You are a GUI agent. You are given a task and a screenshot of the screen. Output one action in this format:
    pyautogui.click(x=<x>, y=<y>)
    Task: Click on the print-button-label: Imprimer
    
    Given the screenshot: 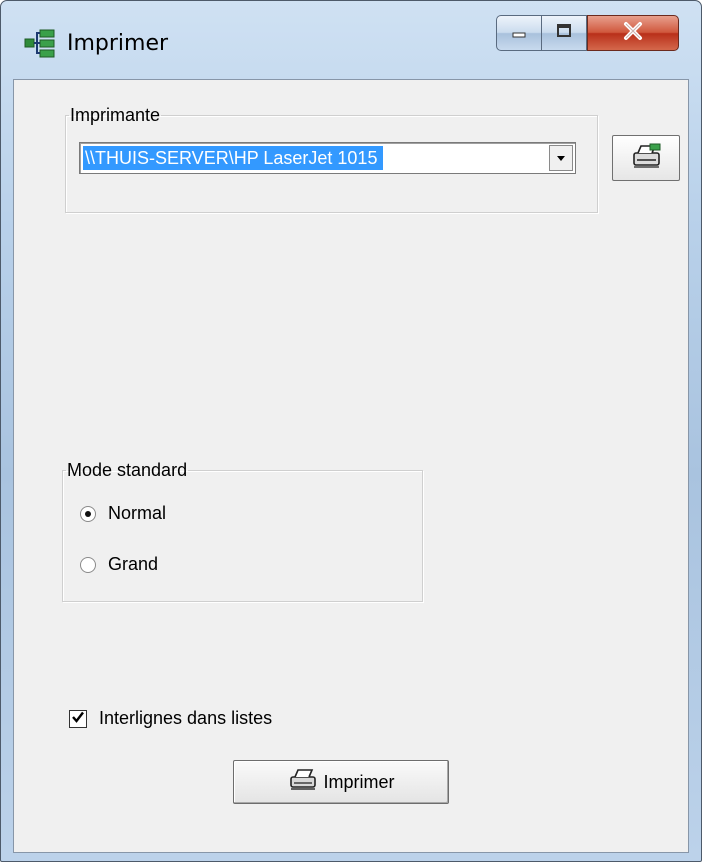 What is the action you would take?
    pyautogui.click(x=359, y=781)
    